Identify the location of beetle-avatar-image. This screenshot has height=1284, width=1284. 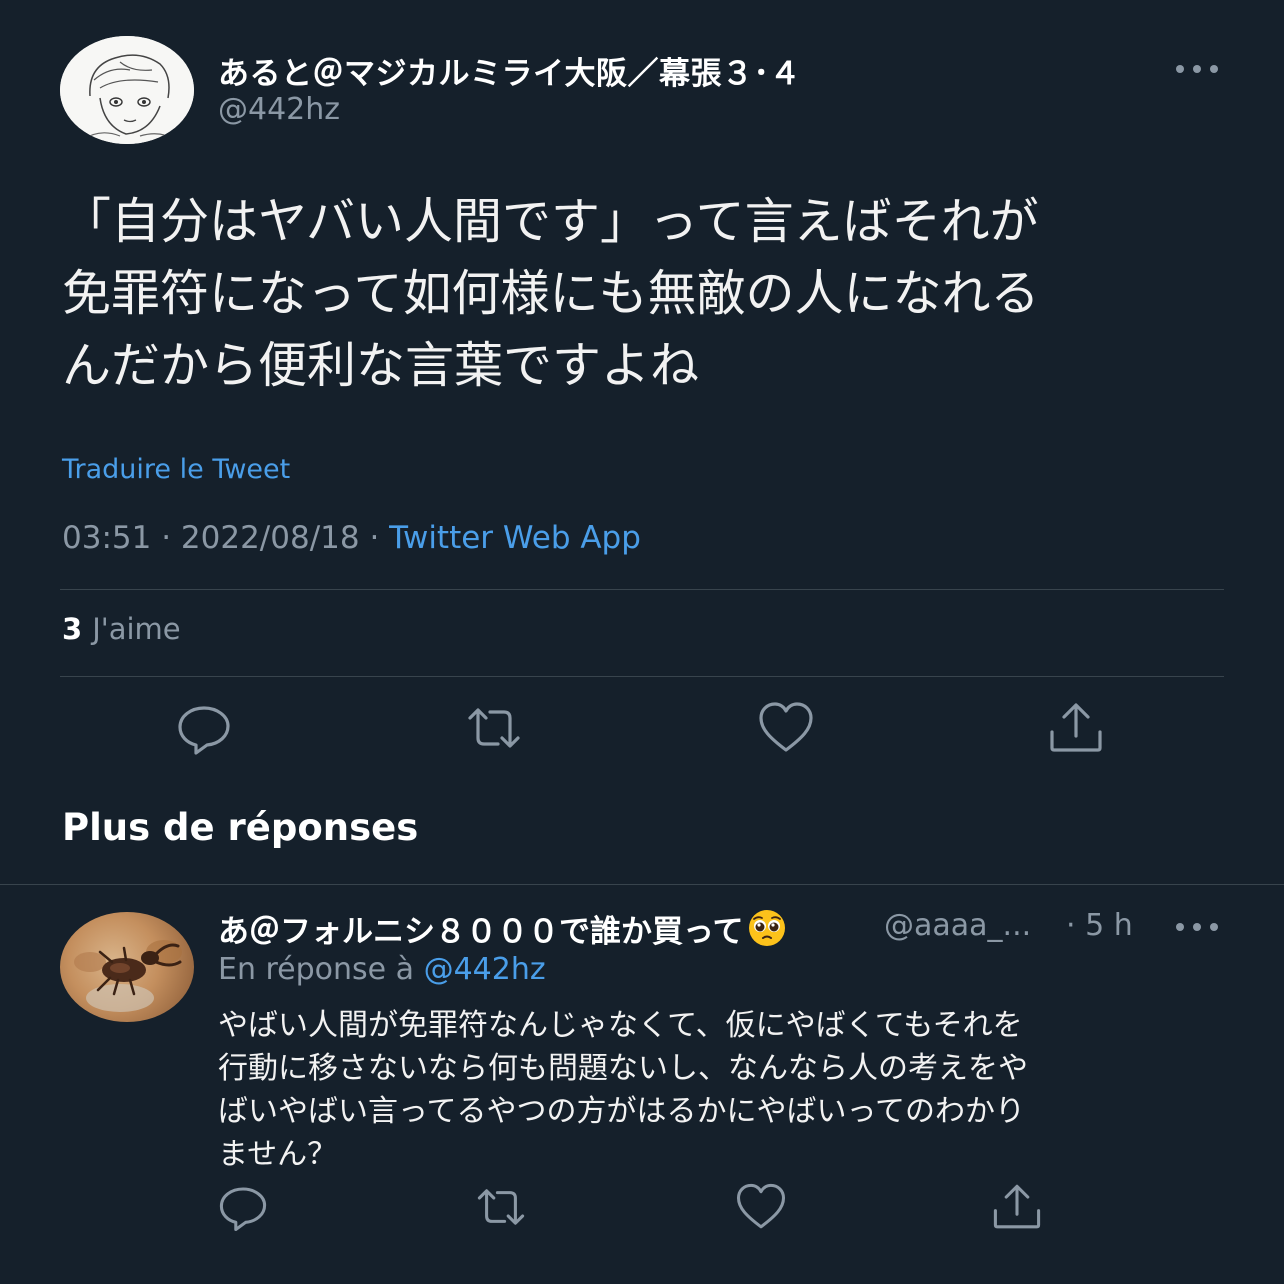
(128, 976).